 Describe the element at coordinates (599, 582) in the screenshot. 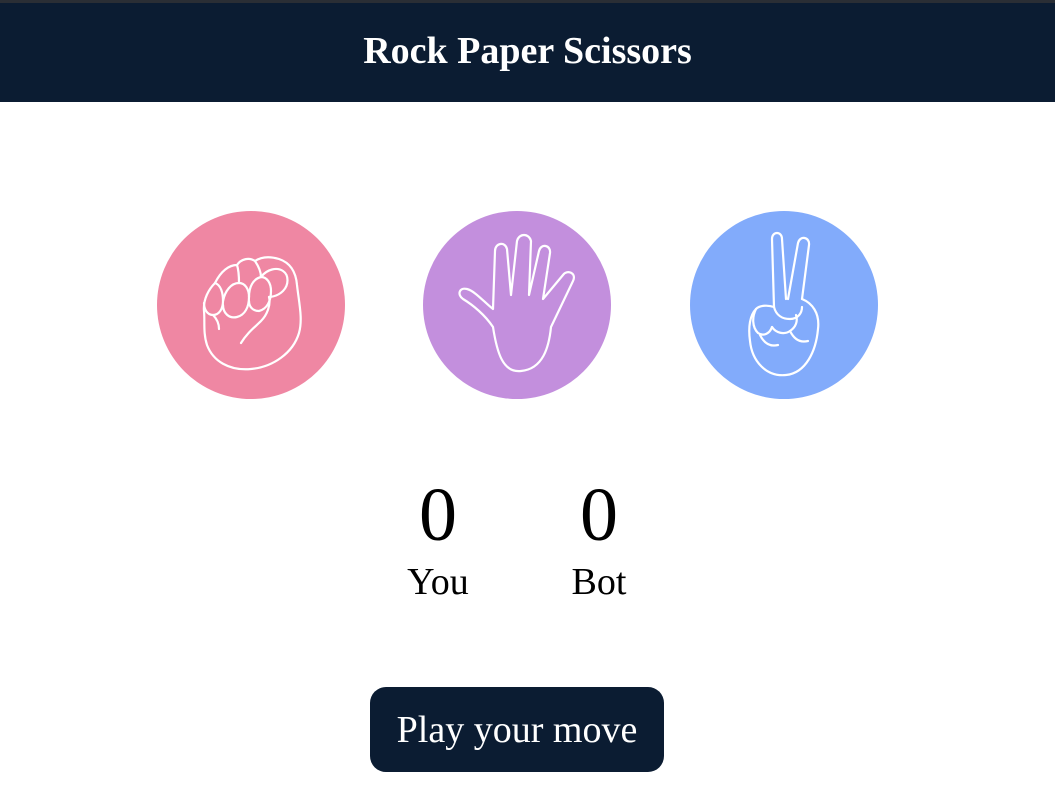

I see `score-bot-label: Bot` at that location.